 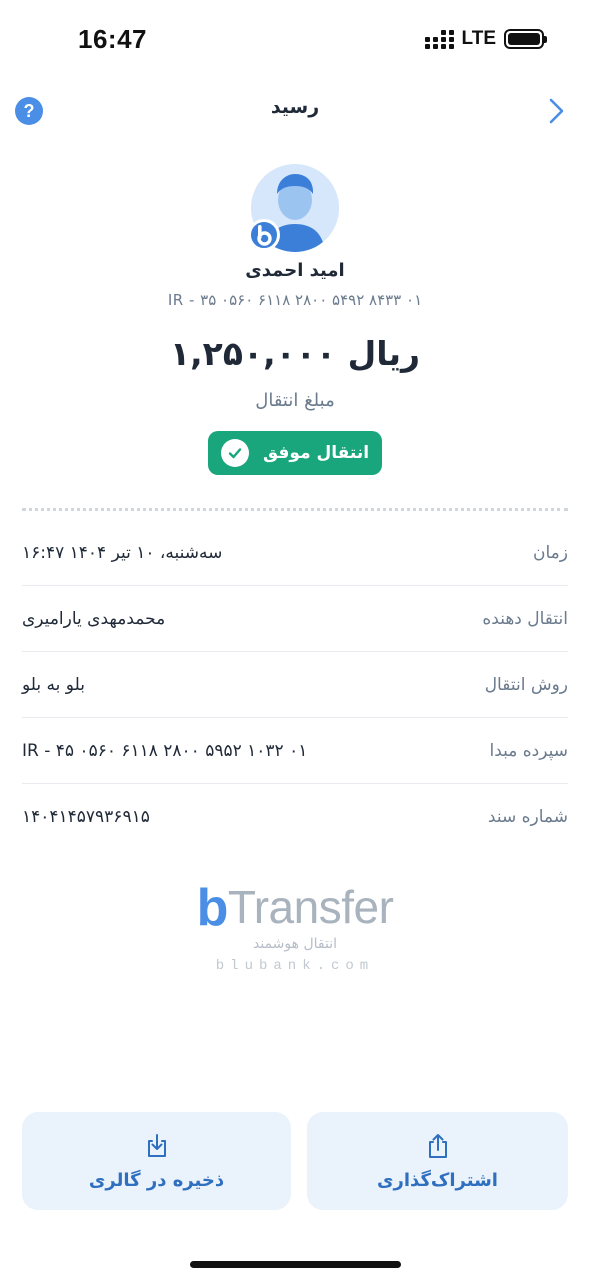 What do you see at coordinates (234, 453) in the screenshot?
I see `check-icon` at bounding box center [234, 453].